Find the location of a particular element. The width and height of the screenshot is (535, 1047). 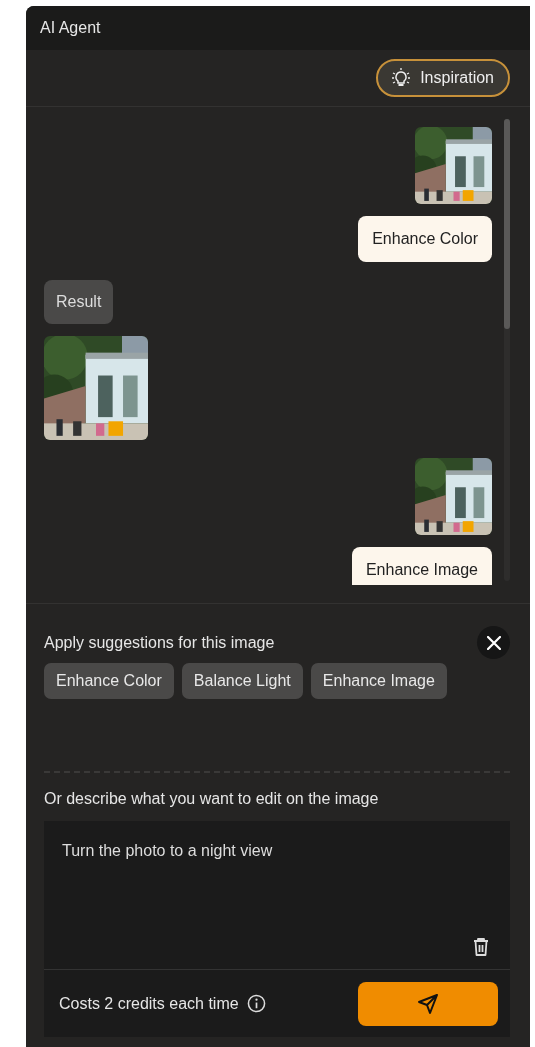

agent-message: Result is located at coordinates (79, 302).